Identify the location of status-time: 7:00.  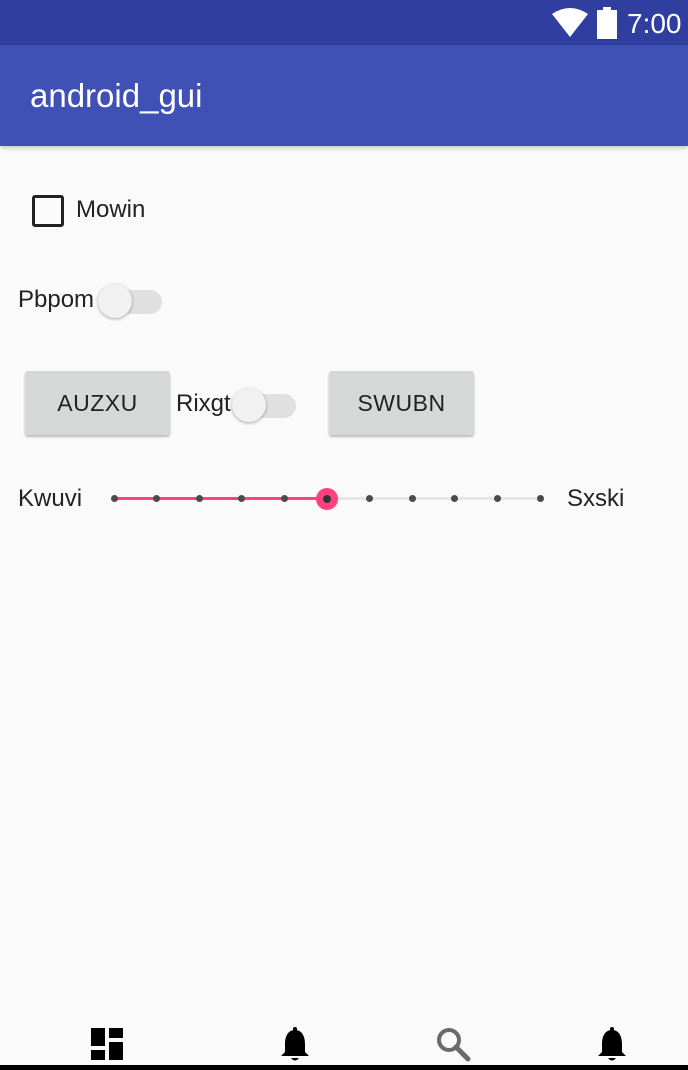
(654, 23).